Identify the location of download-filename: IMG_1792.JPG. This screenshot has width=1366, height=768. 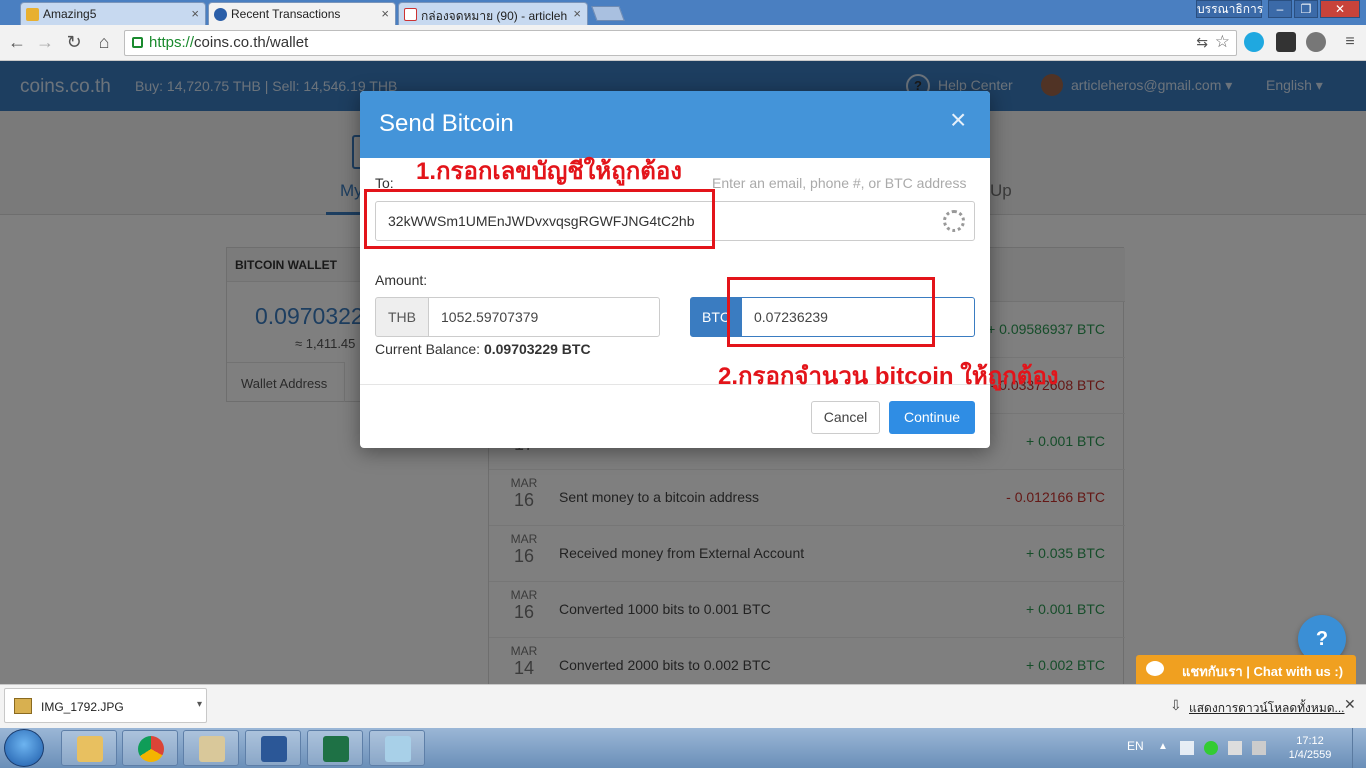
(82, 707).